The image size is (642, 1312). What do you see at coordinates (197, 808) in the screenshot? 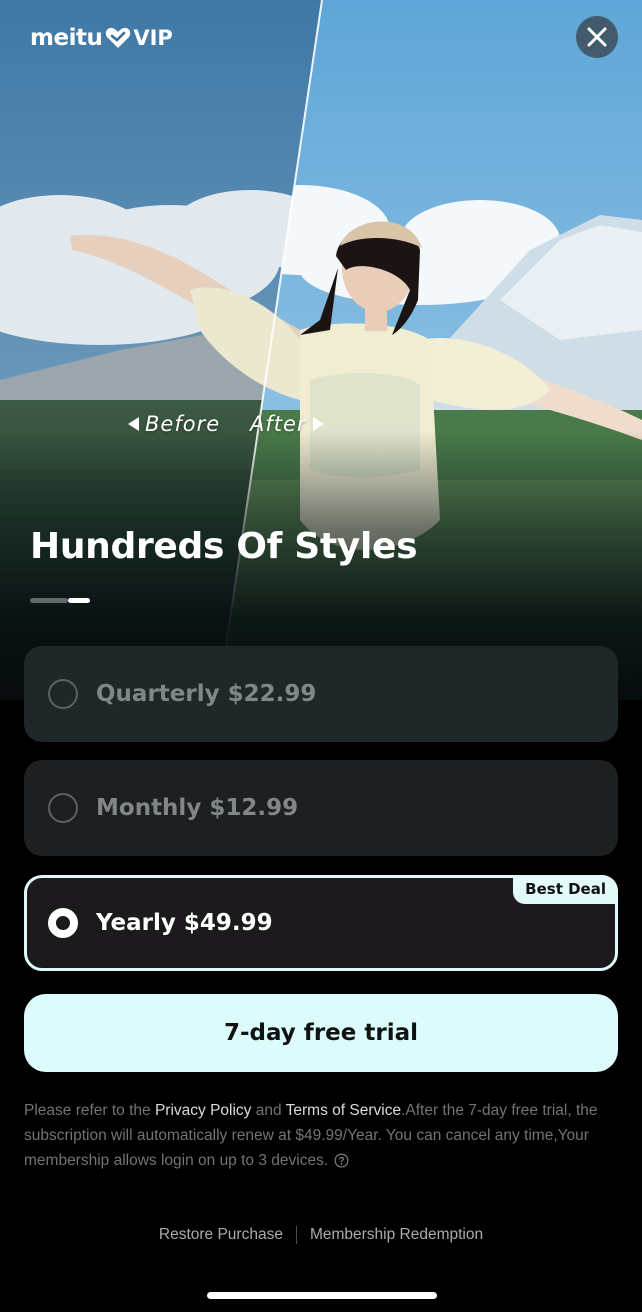
I see `plan-label: Monthly $12.99` at bounding box center [197, 808].